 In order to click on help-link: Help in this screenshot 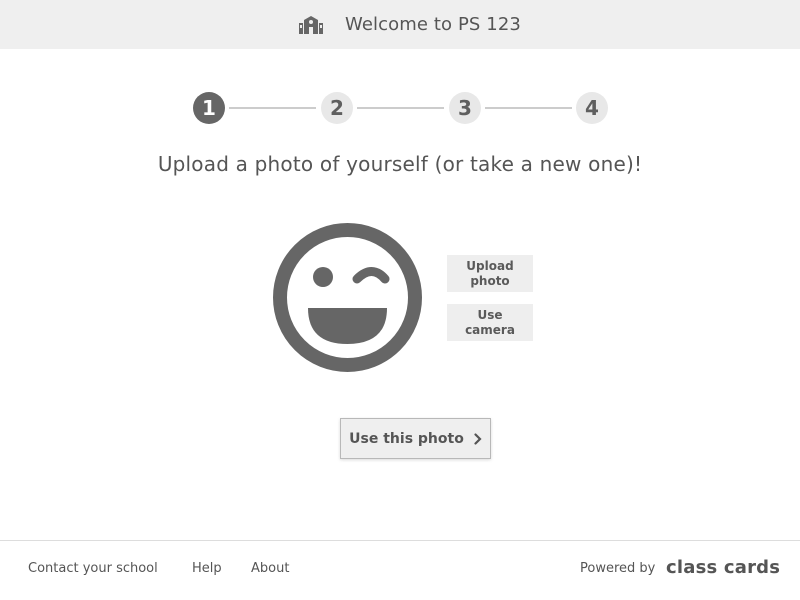, I will do `click(207, 568)`.